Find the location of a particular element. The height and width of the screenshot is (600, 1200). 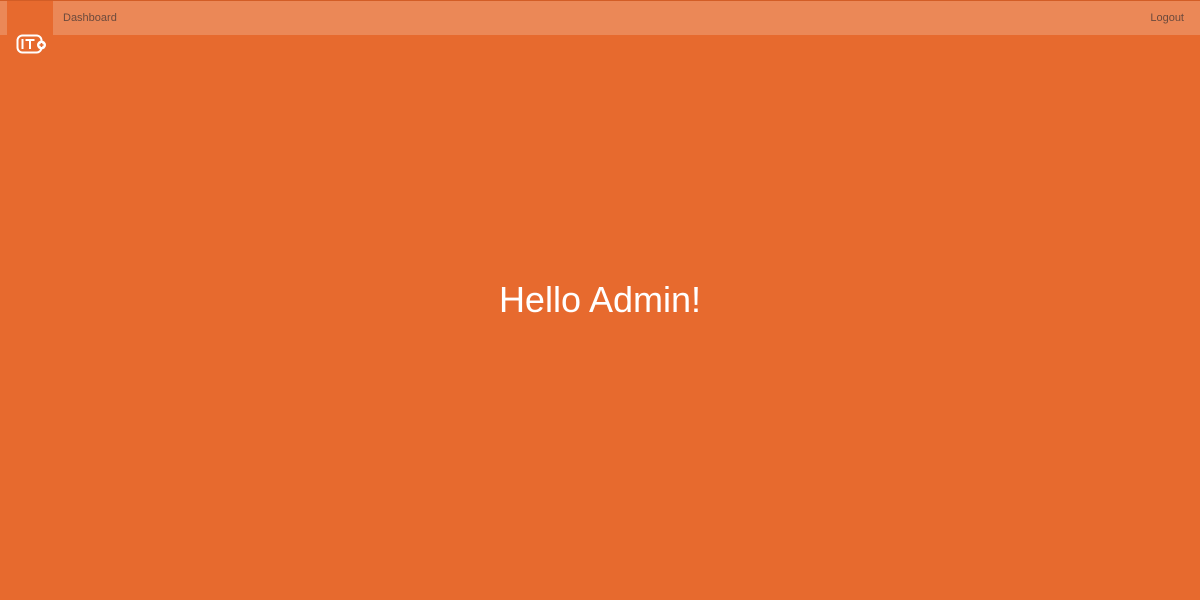

nav-dashboard-link: Dashboard is located at coordinates (90, 18).